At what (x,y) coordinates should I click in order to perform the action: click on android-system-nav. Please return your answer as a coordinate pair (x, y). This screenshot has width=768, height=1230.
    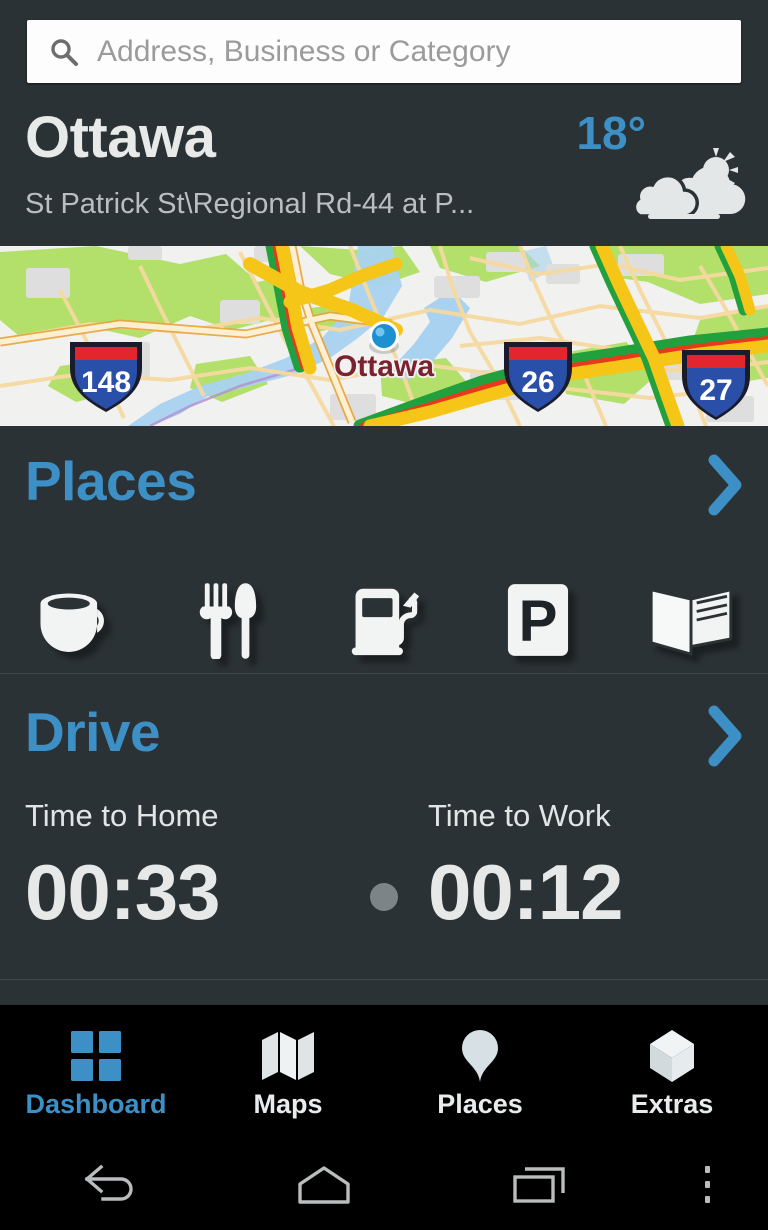
    Looking at the image, I should click on (384, 1185).